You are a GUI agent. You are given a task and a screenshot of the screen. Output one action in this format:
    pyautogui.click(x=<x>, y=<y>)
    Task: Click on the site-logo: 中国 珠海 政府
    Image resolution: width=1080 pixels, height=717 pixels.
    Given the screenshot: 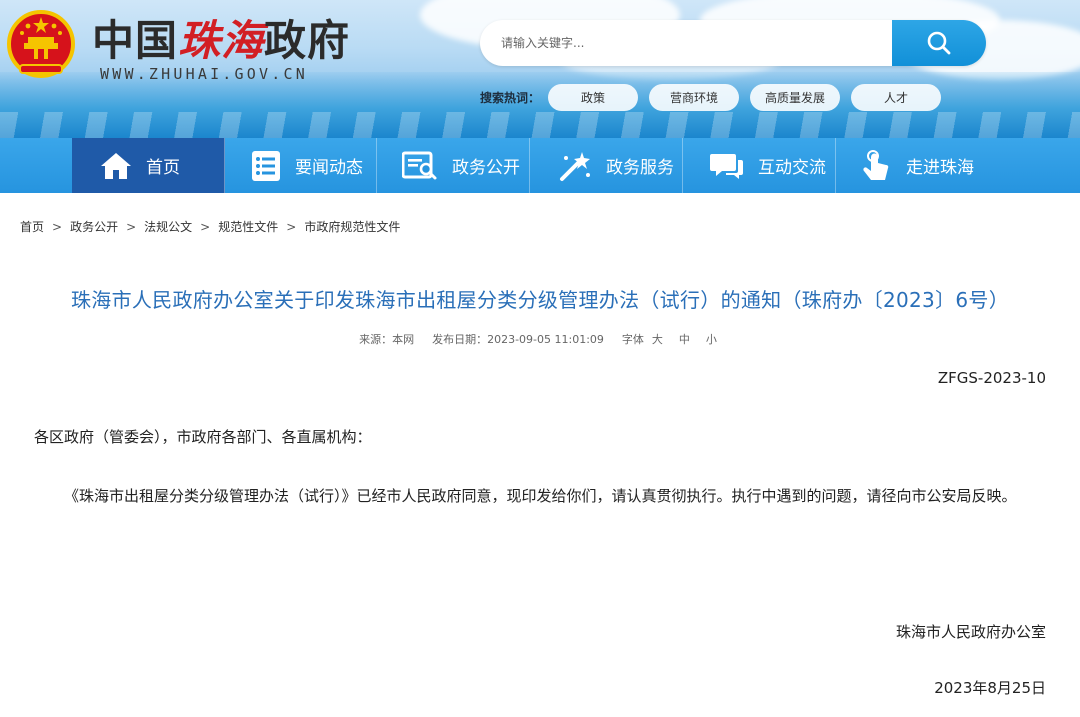 What is the action you would take?
    pyautogui.click(x=221, y=38)
    